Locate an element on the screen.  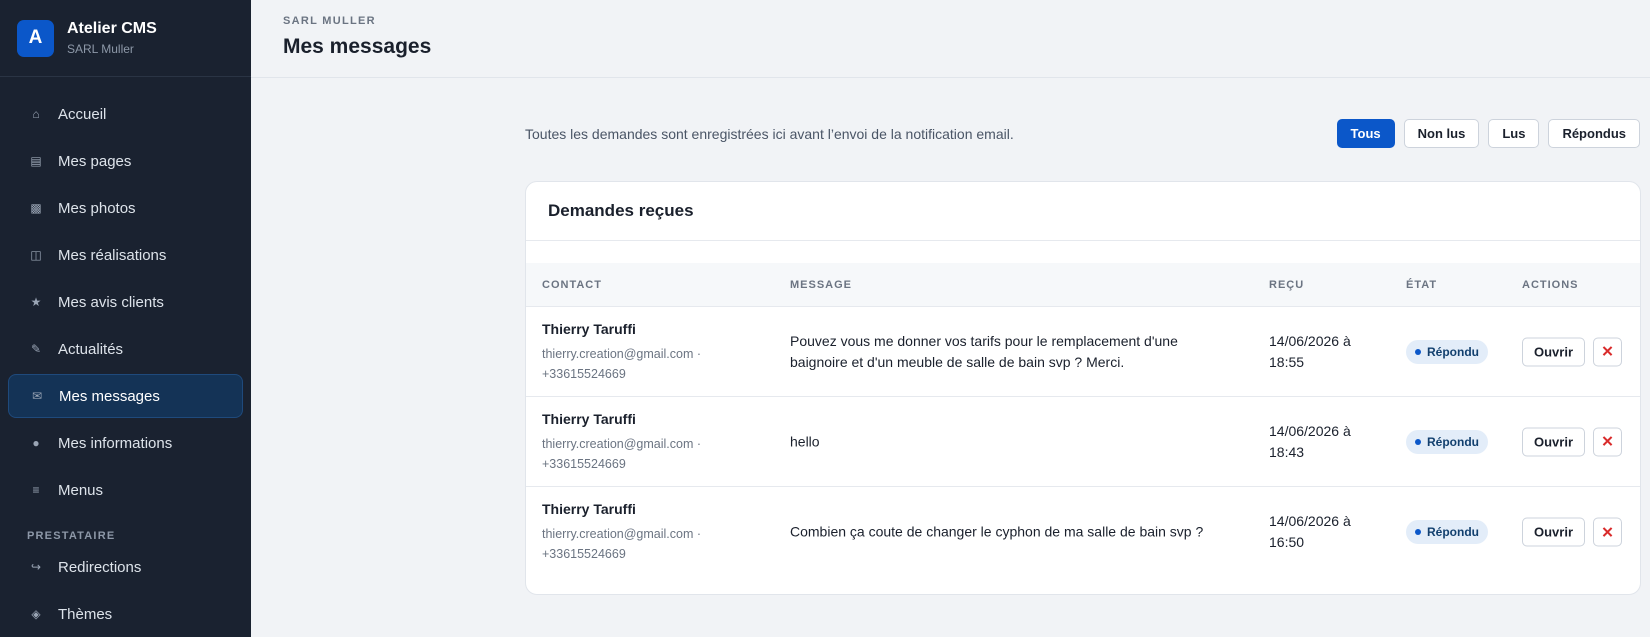
sidebar-section-label: PRESTATAIRE is located at coordinates (71, 536).